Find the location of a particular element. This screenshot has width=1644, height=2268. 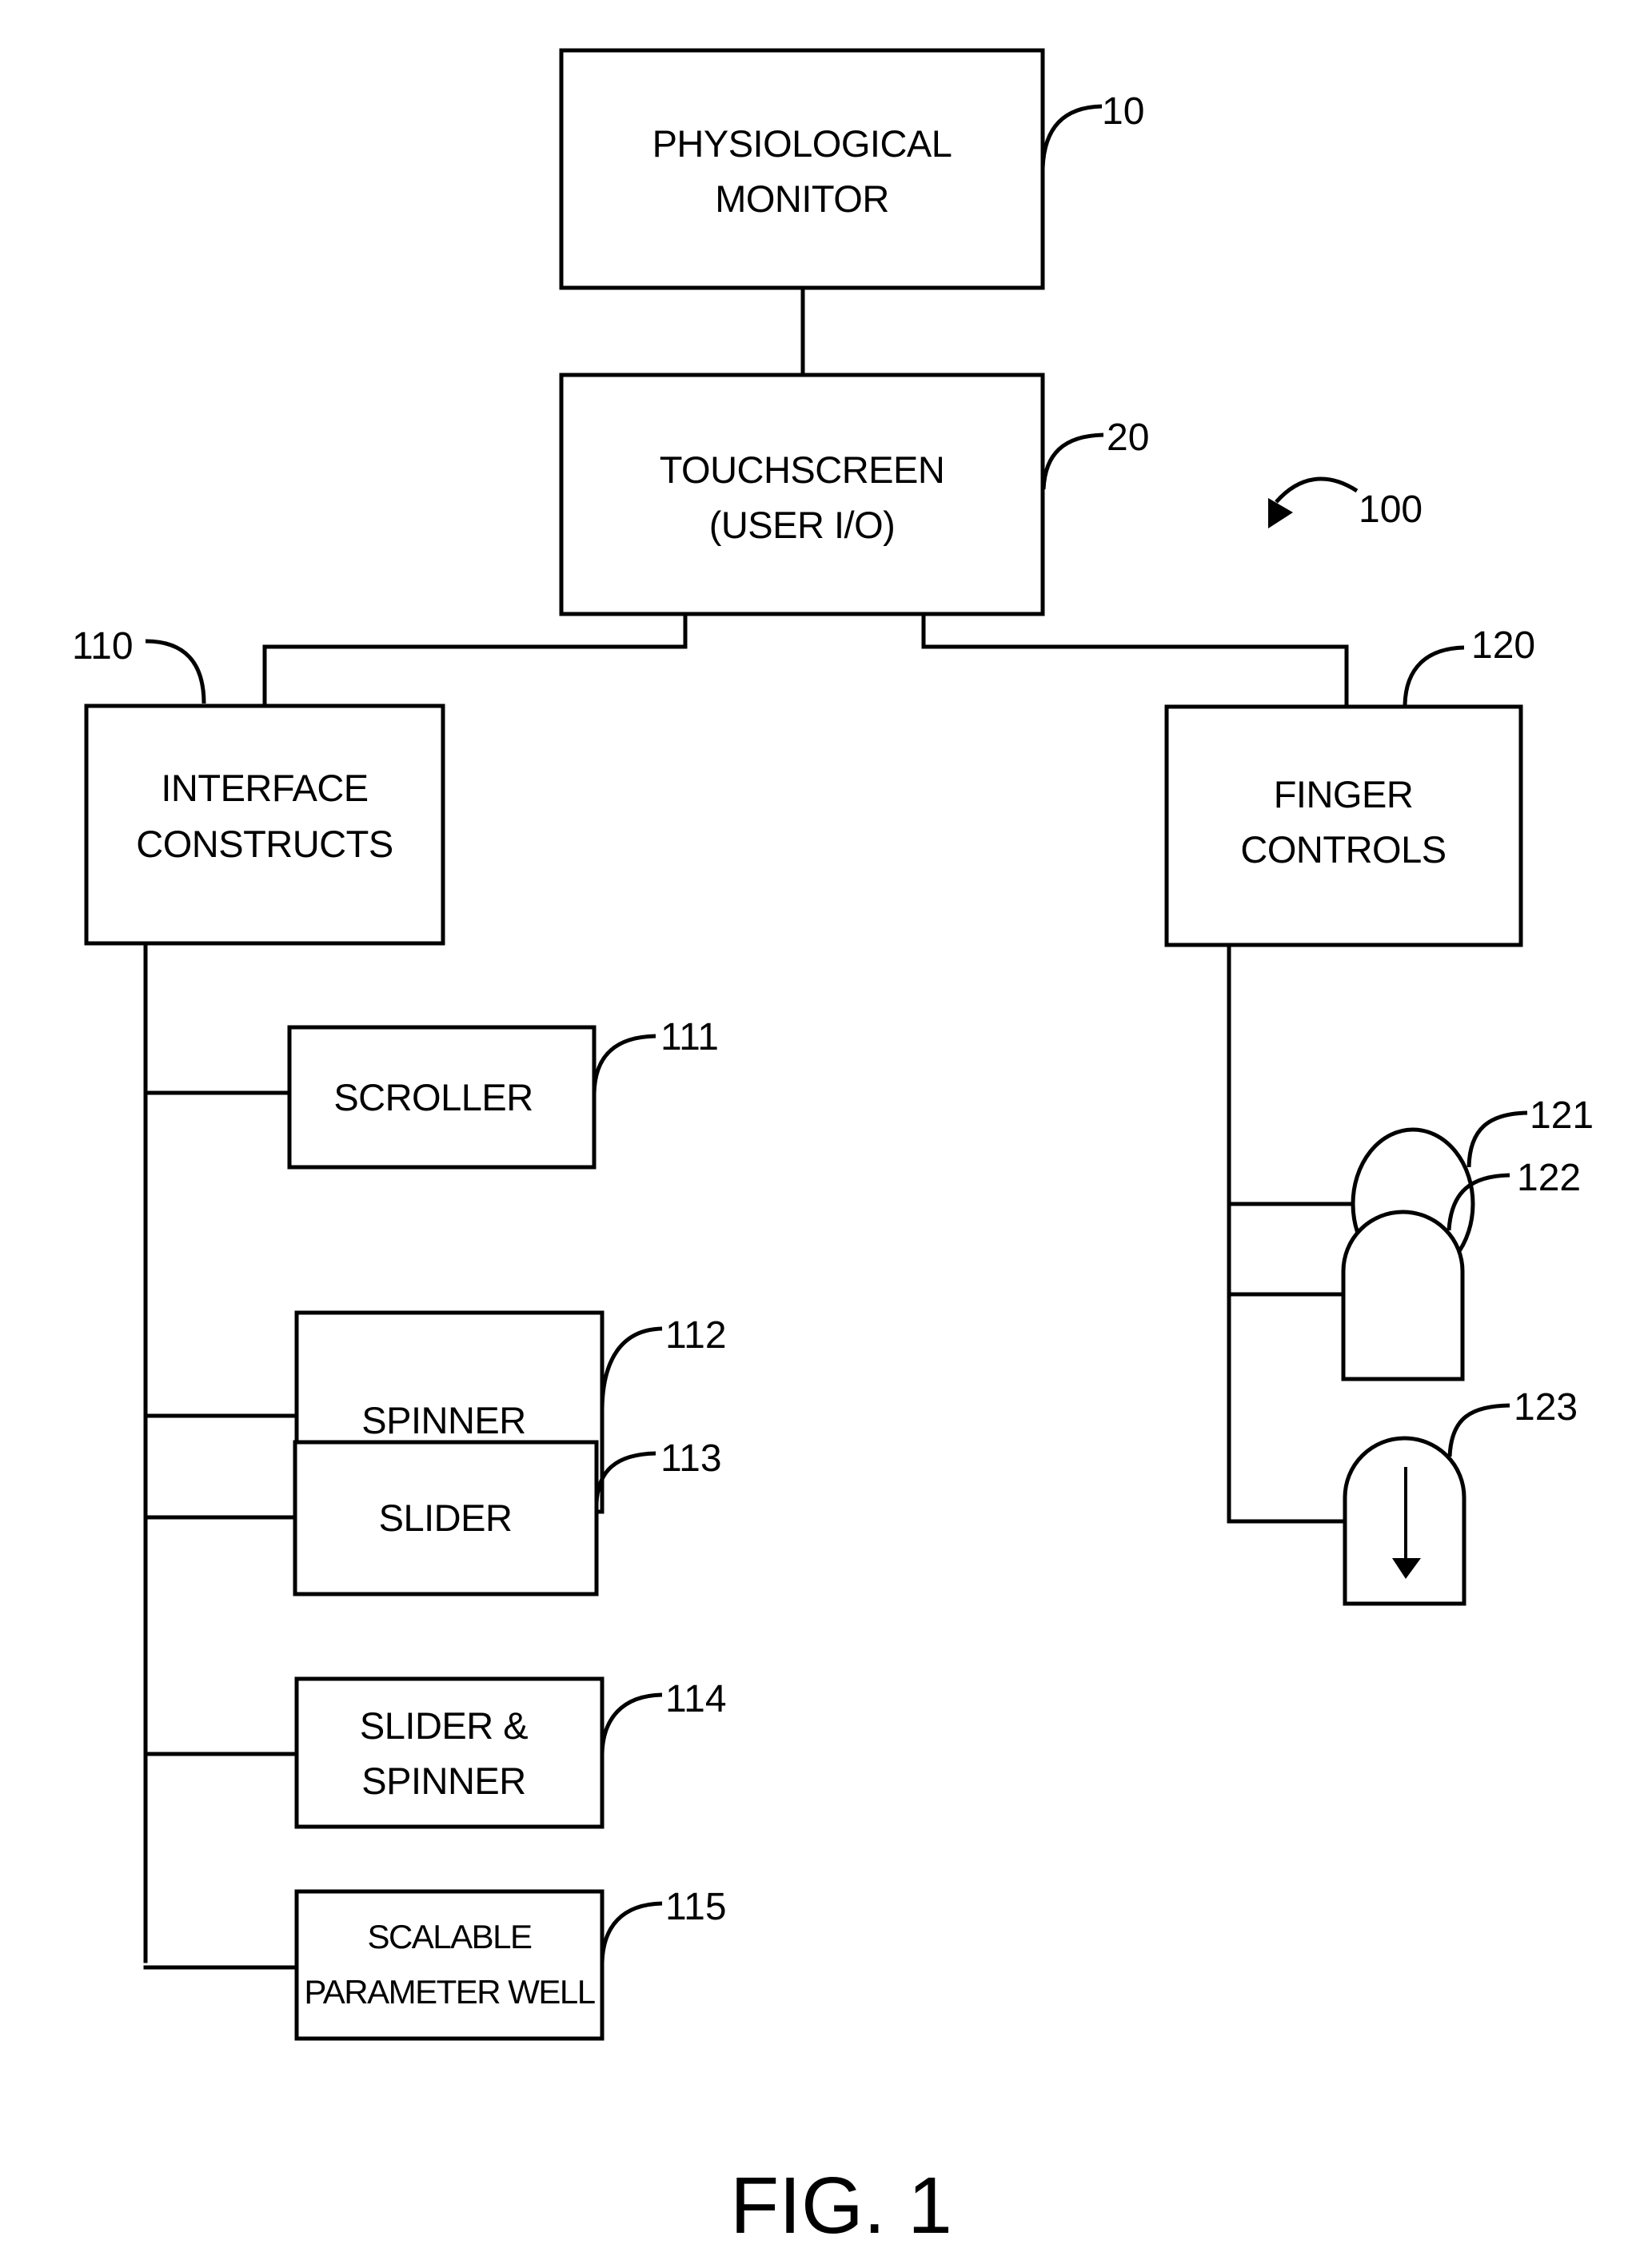

system-reference: 100 is located at coordinates (1346, 503).